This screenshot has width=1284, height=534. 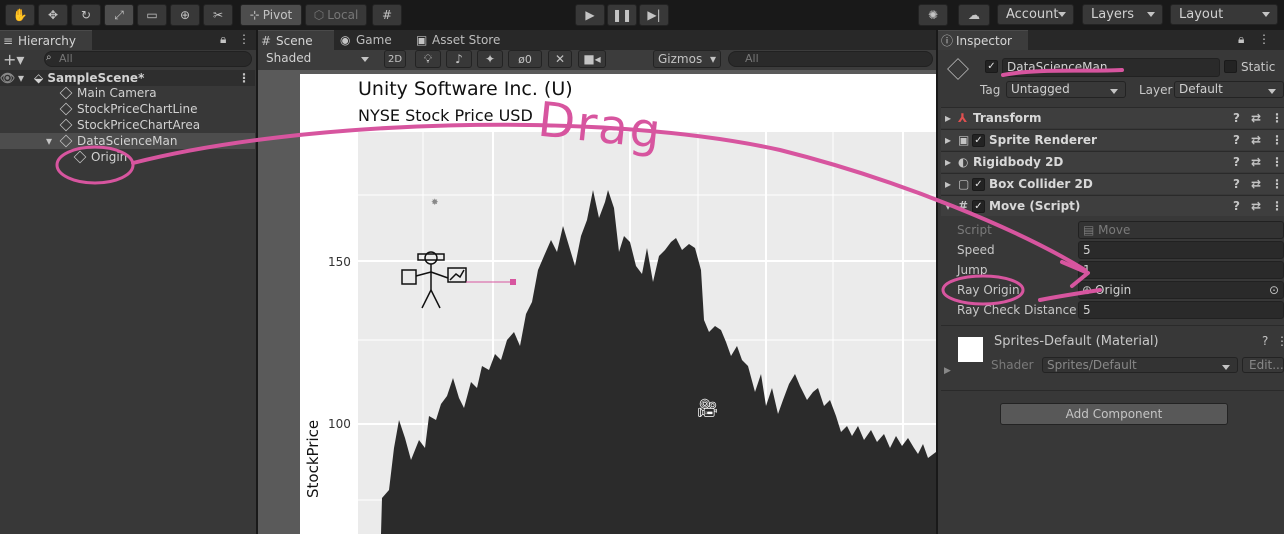 I want to click on script-icon: #, so click(x=963, y=206).